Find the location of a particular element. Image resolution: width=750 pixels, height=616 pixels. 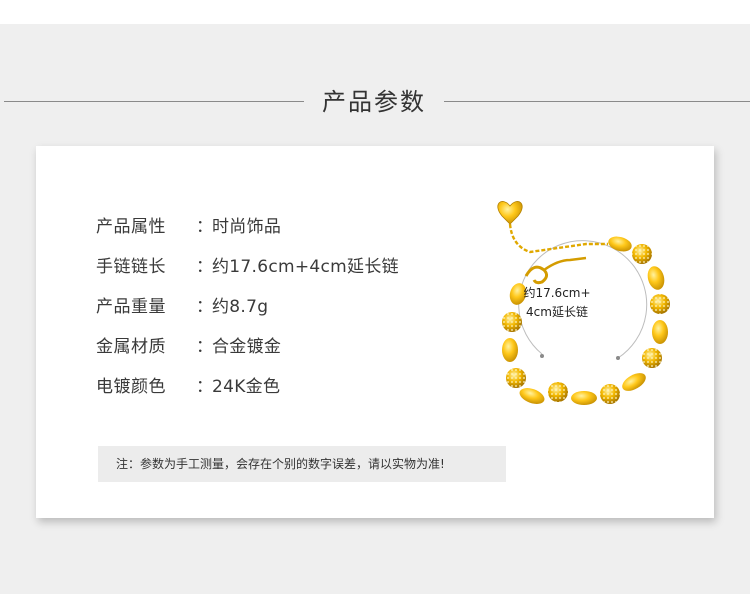

length-annotation-line1: 约17.6cm+ is located at coordinates (557, 293).